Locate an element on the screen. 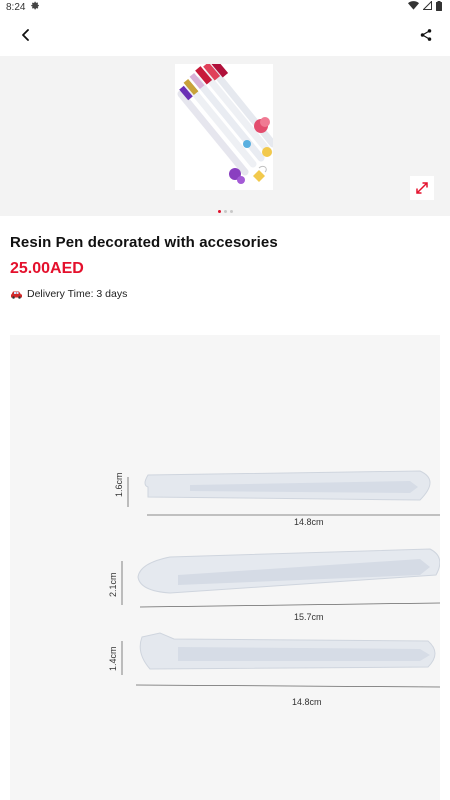 The width and height of the screenshot is (450, 800). expand-icon is located at coordinates (422, 188).